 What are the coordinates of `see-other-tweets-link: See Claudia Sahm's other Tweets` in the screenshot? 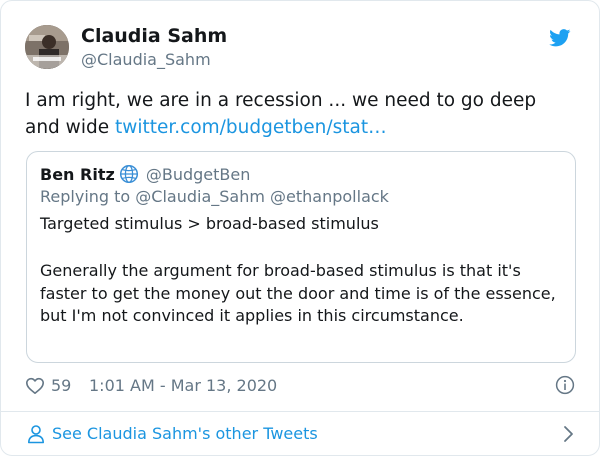 It's located at (301, 434).